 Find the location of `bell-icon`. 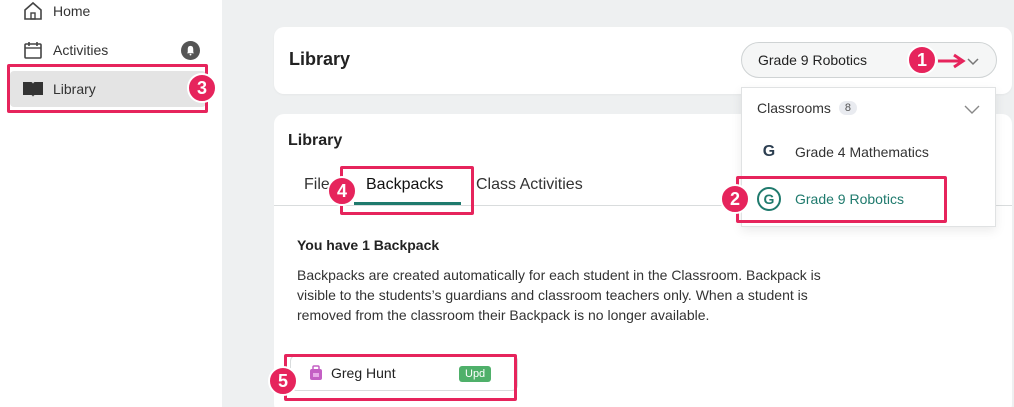

bell-icon is located at coordinates (190, 50).